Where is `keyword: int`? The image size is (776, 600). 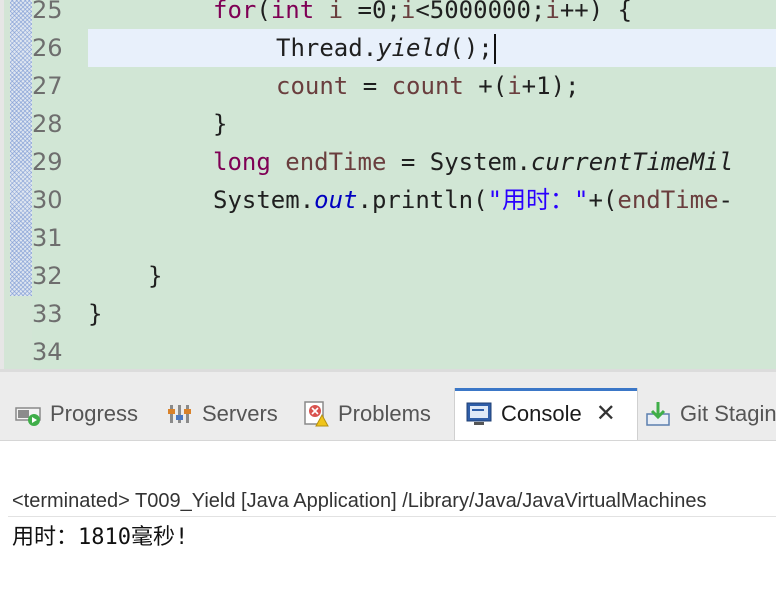 keyword: int is located at coordinates (292, 12).